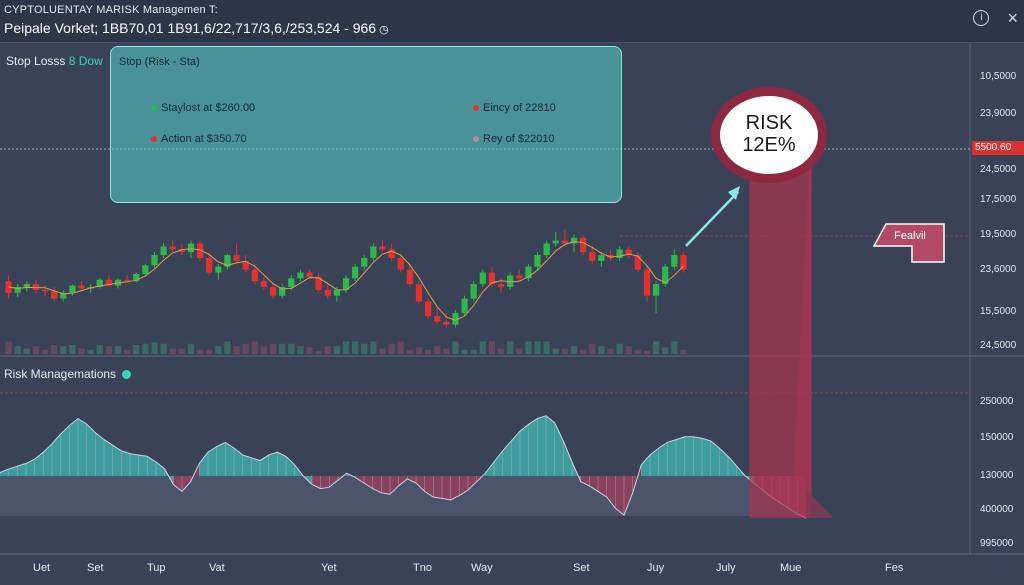 The image size is (1024, 585). I want to click on x-tick-1: Set, so click(95, 568).